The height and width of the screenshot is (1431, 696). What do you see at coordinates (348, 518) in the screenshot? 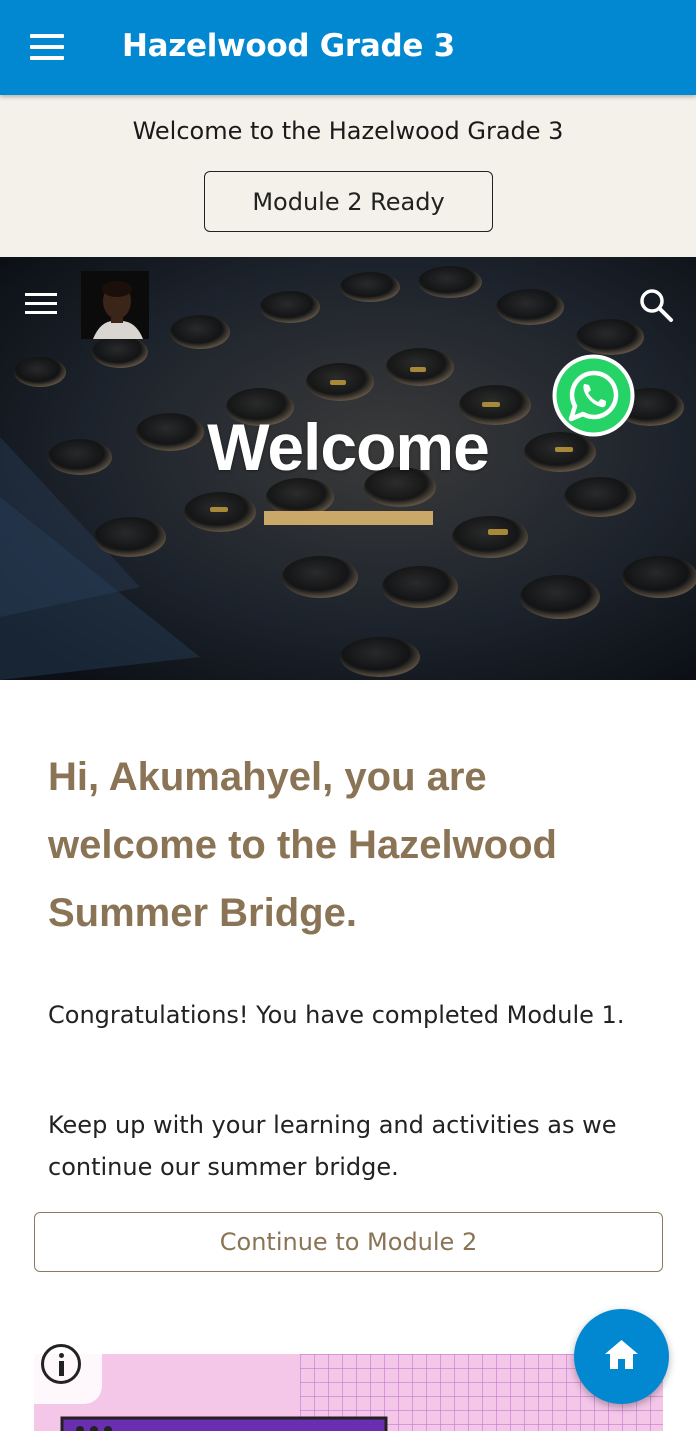
I see `hero-title-underline` at bounding box center [348, 518].